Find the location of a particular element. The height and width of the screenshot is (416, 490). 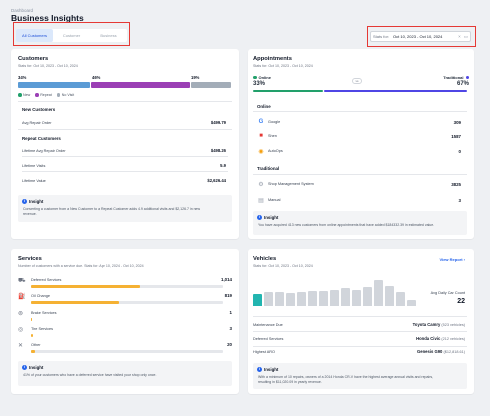

tab-customer: Customer is located at coordinates (71, 35).